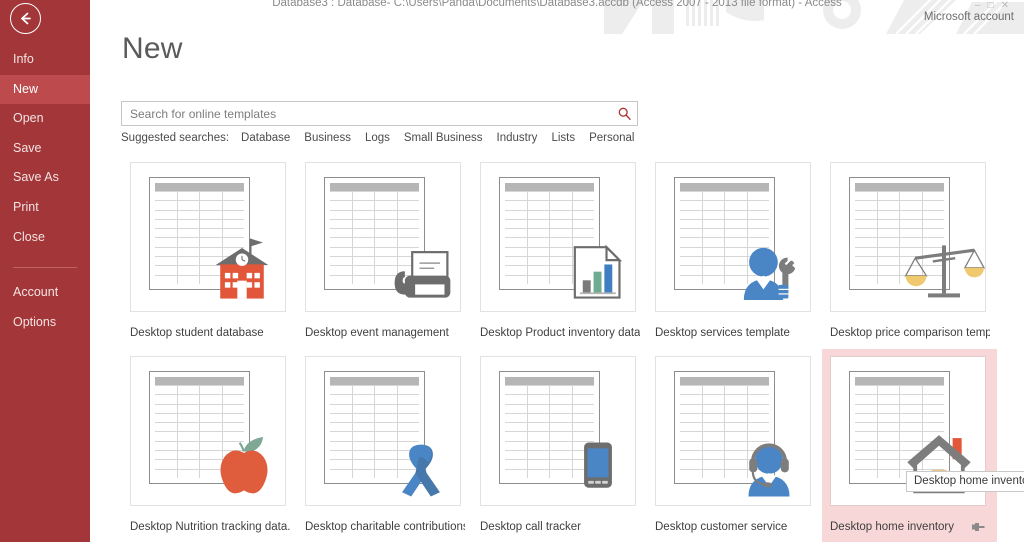  I want to click on template-card: Desktop student database, so click(209, 252).